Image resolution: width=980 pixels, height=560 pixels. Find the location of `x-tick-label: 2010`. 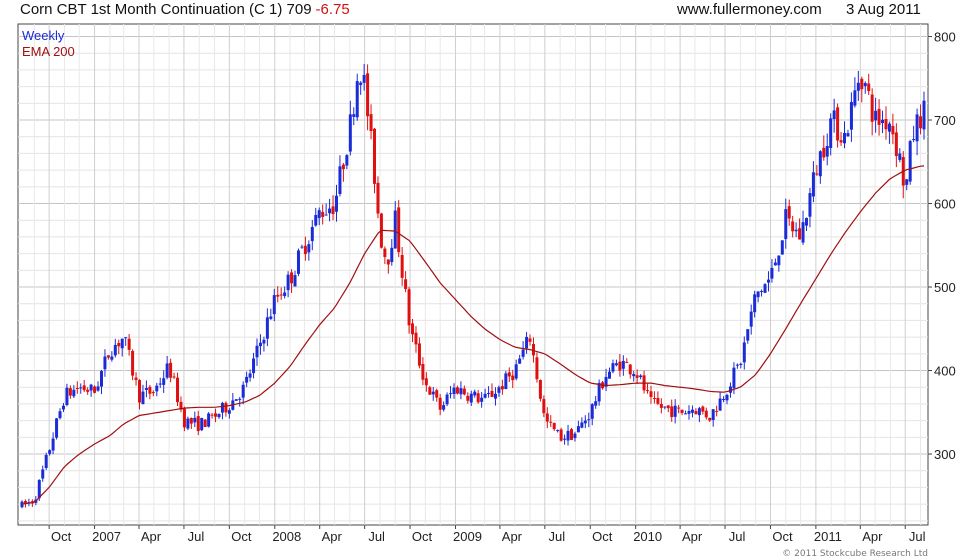

x-tick-label: 2010 is located at coordinates (647, 536).